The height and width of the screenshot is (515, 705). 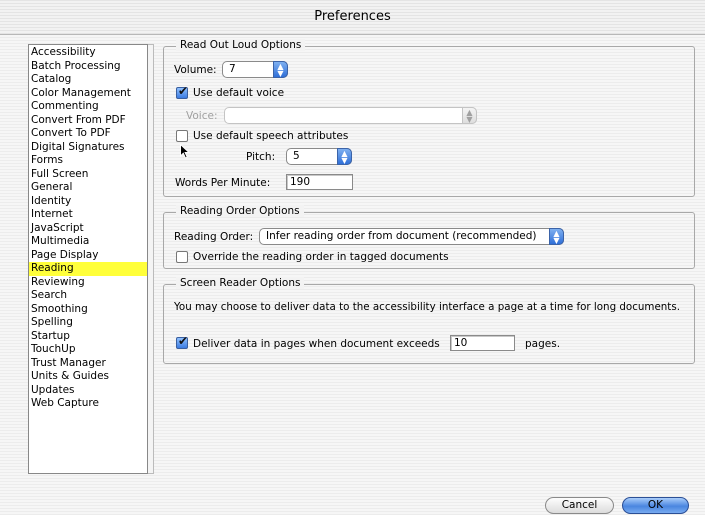 I want to click on sidebar-item-forms: Forms, so click(x=88, y=161).